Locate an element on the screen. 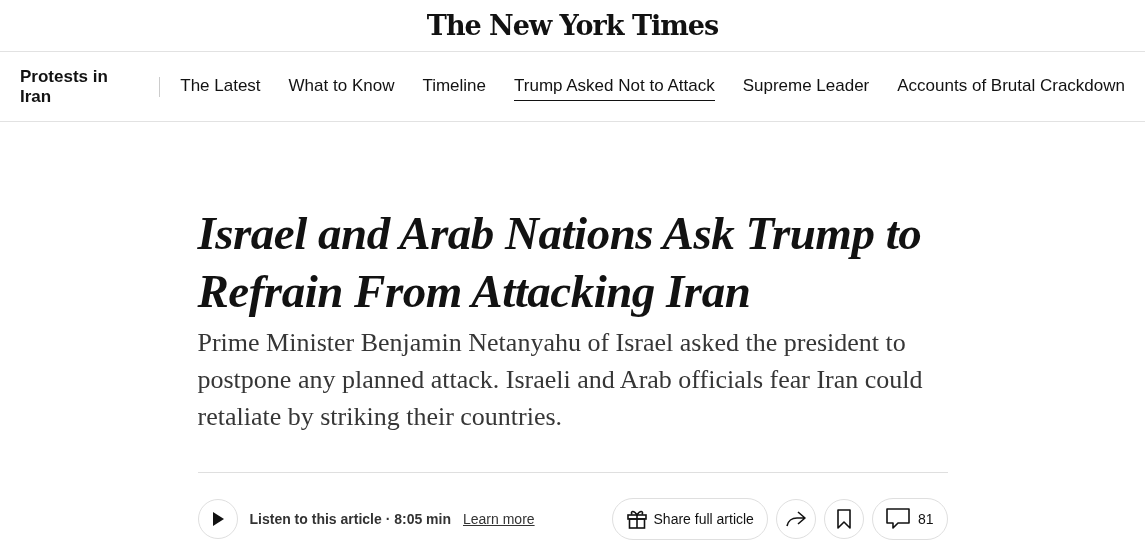 This screenshot has height=560, width=1145. section-title: Protests in Iran is located at coordinates (80, 86).